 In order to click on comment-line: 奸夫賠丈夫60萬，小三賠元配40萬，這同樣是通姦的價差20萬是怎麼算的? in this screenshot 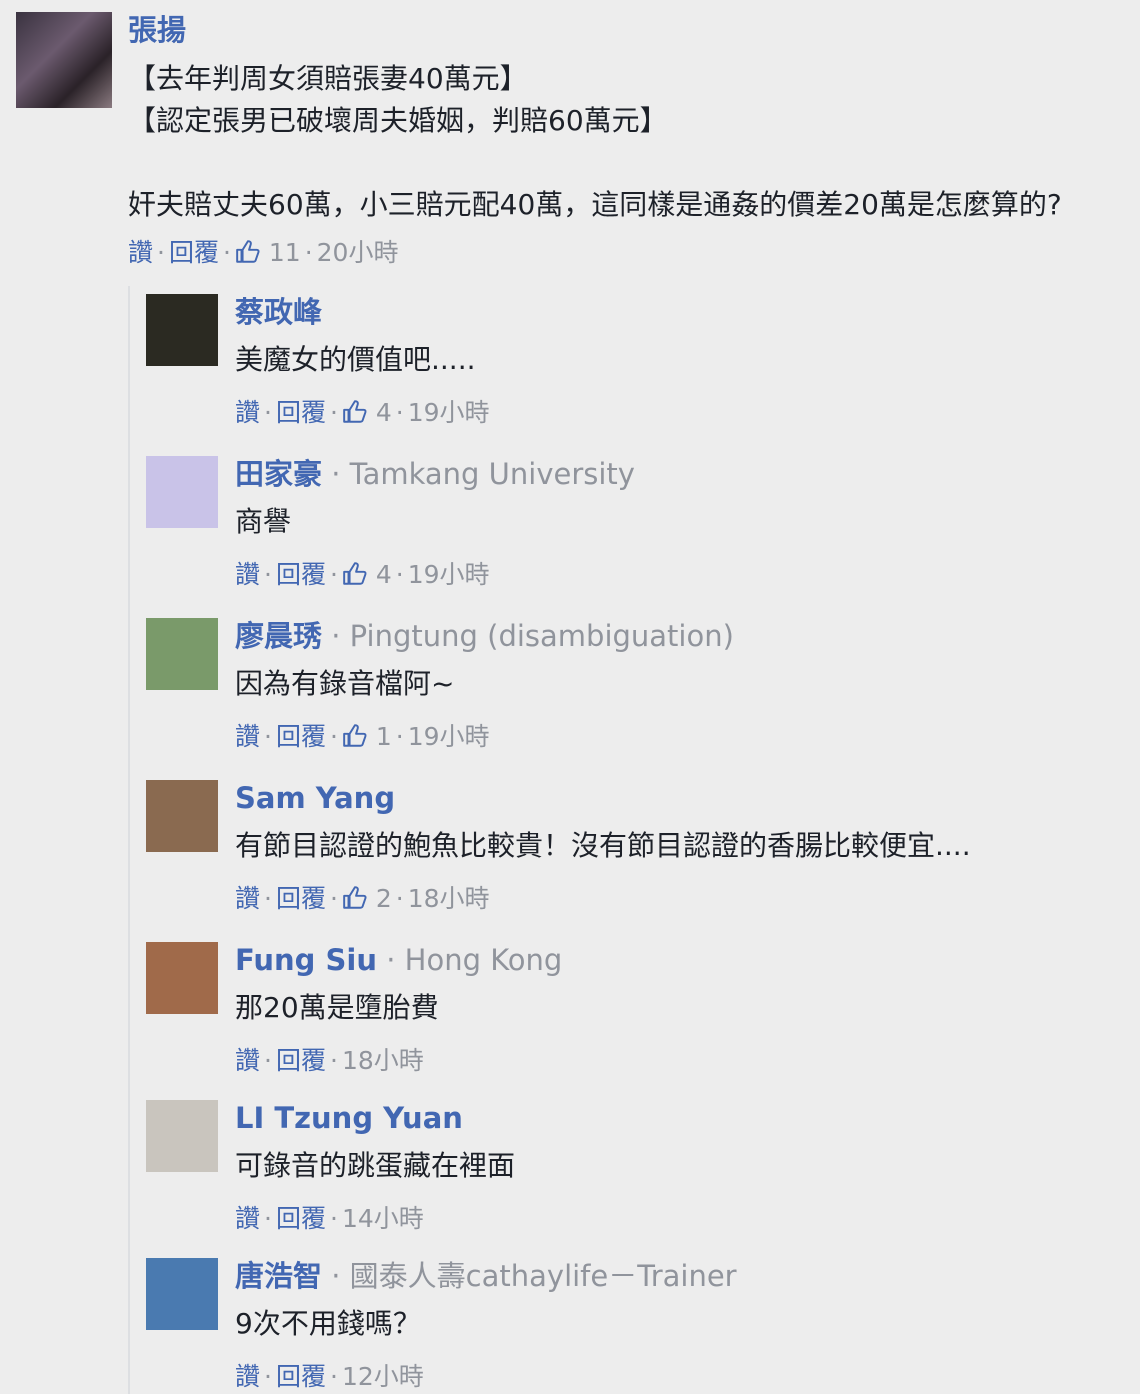, I will do `click(595, 204)`.